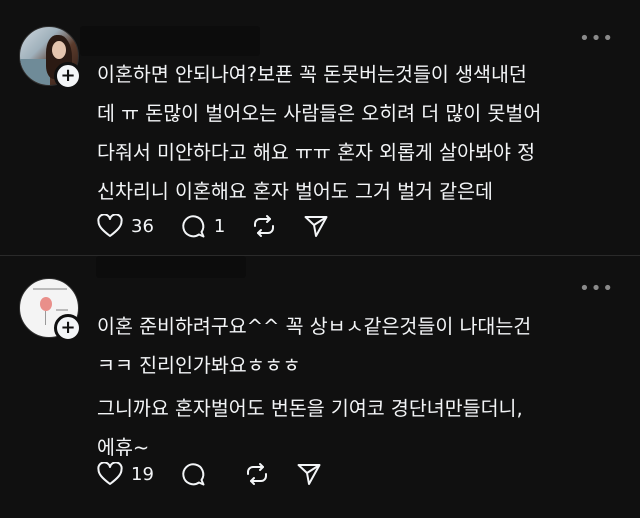  I want to click on like-count: 36, so click(142, 226).